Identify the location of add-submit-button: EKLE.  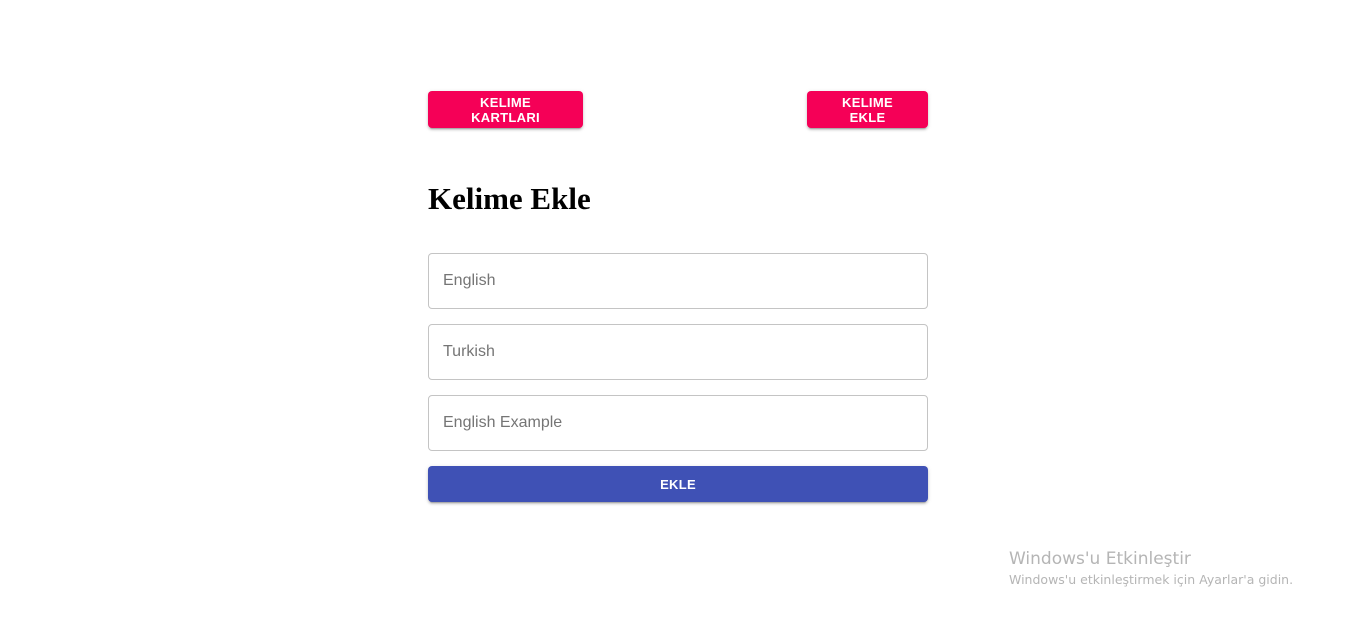
(678, 484).